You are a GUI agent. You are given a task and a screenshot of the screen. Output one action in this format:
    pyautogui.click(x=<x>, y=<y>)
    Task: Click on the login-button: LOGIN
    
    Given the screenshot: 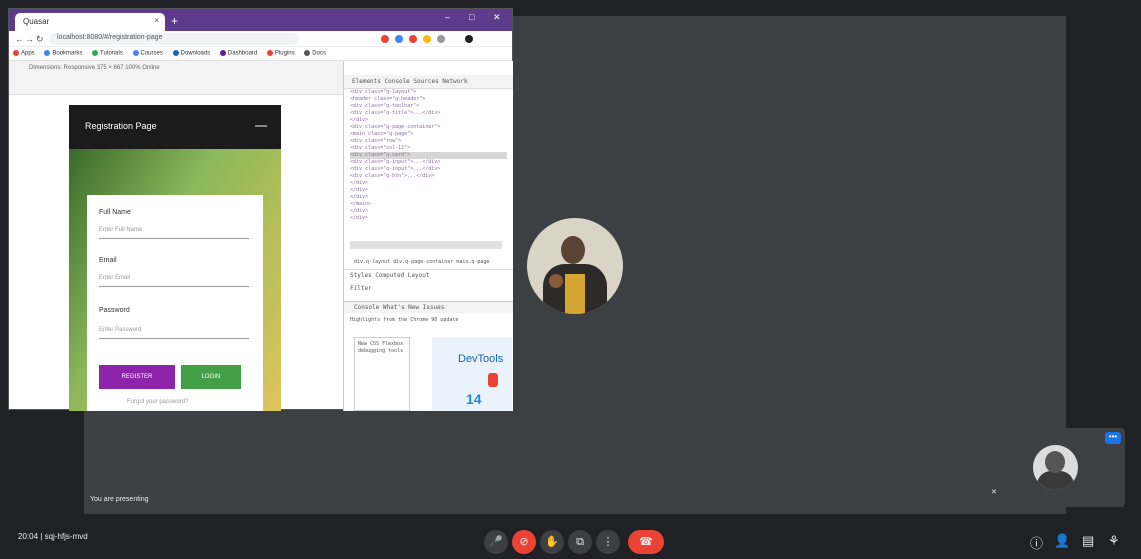 What is the action you would take?
    pyautogui.click(x=211, y=377)
    